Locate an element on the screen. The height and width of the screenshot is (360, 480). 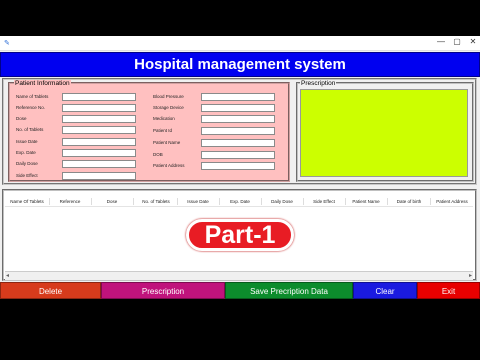
scroll-right-arrow-icon: ▸ is located at coordinates (470, 276).